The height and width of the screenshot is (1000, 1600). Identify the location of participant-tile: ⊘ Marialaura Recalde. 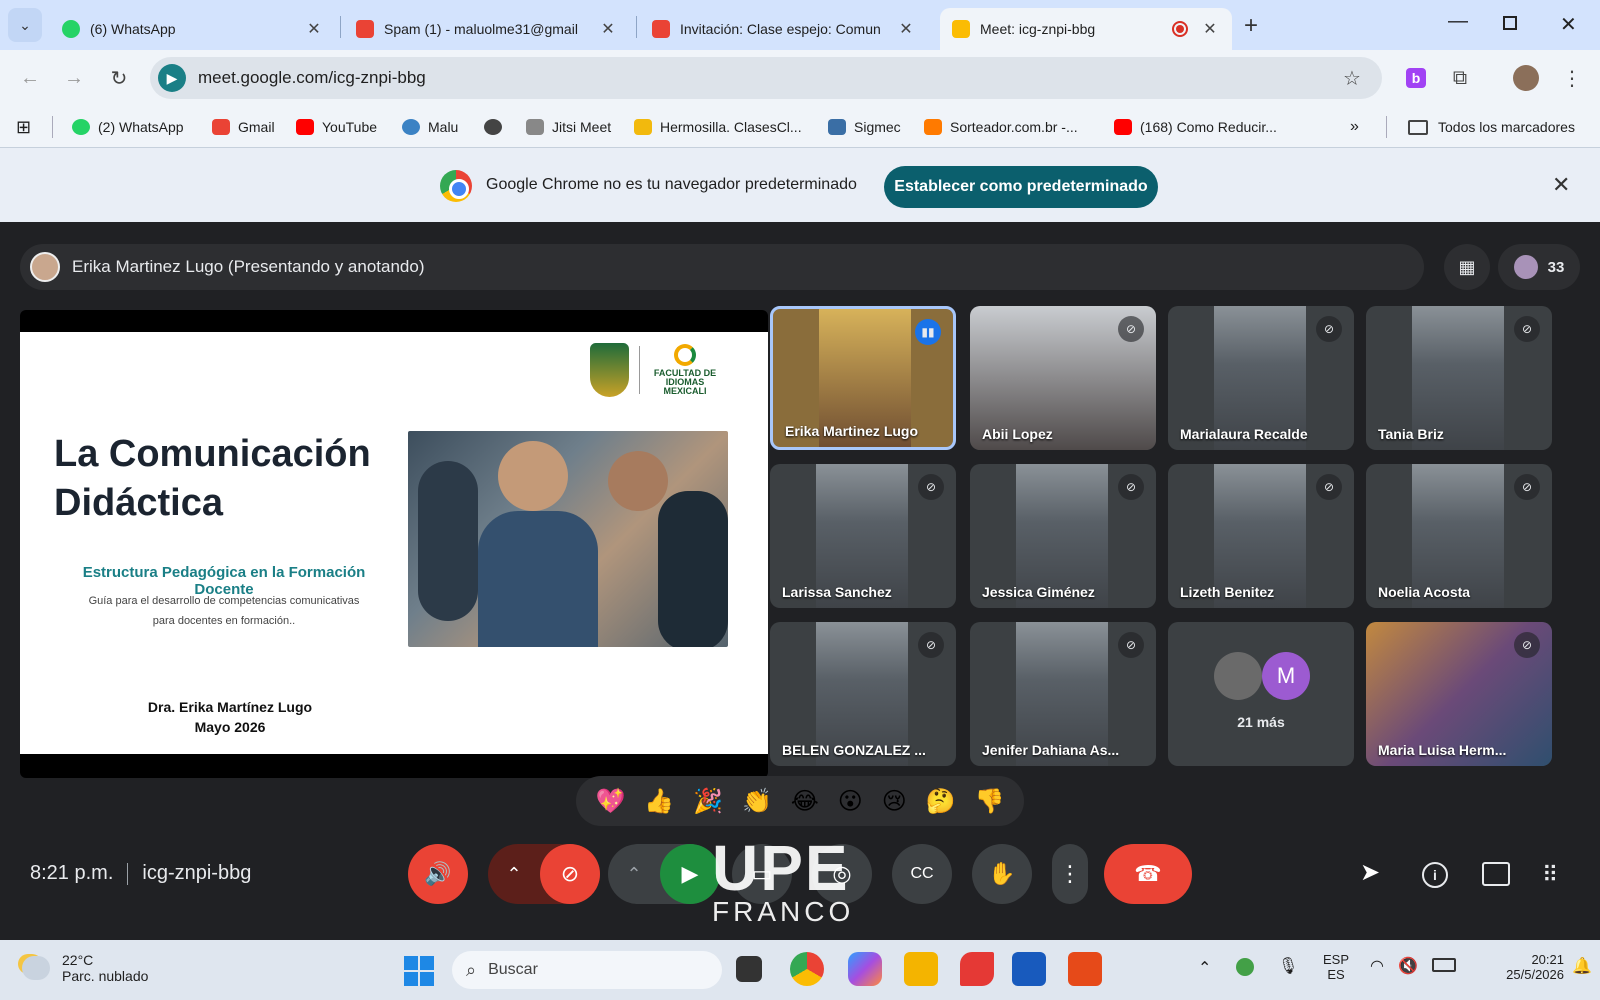
(1261, 378).